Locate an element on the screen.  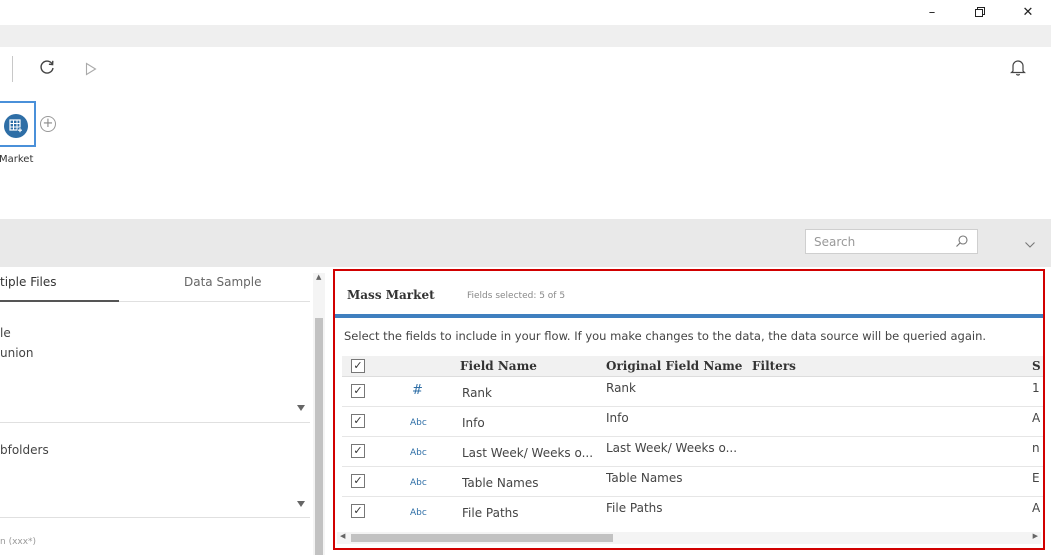
select-all-checkbox: ✓ is located at coordinates (358, 366).